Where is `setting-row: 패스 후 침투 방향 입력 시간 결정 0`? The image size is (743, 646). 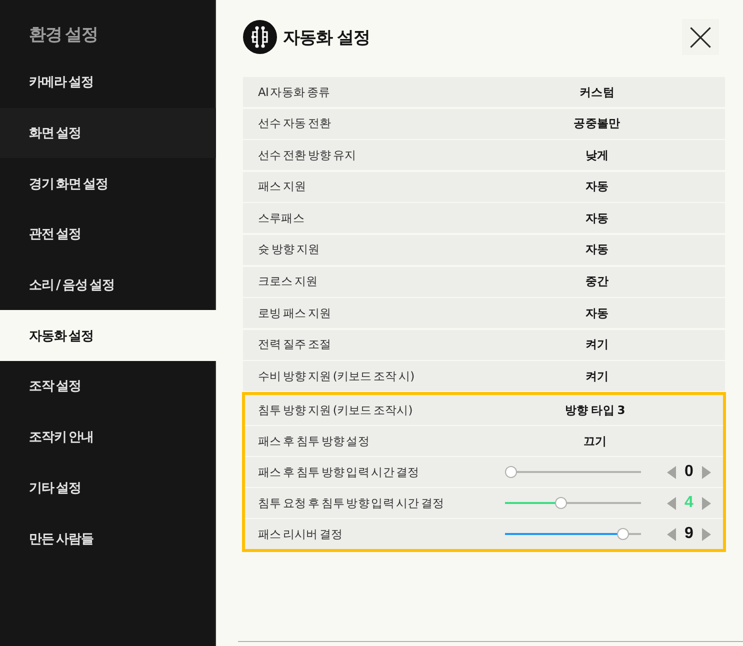
setting-row: 패스 후 침투 방향 입력 시간 결정 0 is located at coordinates (484, 472).